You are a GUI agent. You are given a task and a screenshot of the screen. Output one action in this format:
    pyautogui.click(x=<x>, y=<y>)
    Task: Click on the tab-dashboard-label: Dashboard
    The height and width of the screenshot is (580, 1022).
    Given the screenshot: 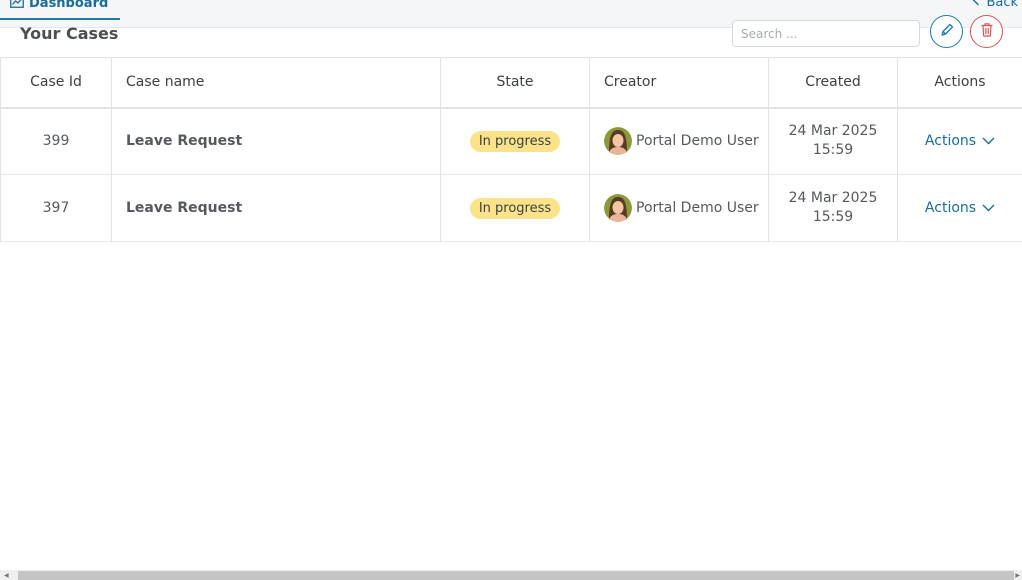 What is the action you would take?
    pyautogui.click(x=69, y=5)
    